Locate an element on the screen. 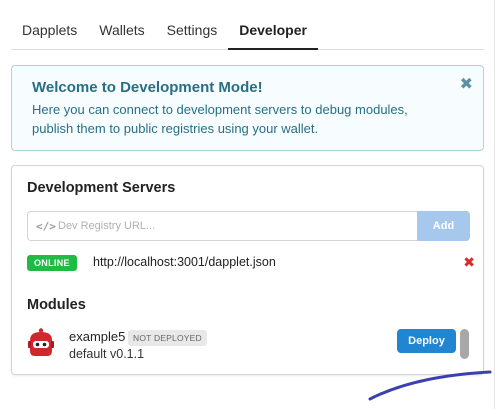  server-url: http://localhost:3001/dapplet.json is located at coordinates (184, 262).